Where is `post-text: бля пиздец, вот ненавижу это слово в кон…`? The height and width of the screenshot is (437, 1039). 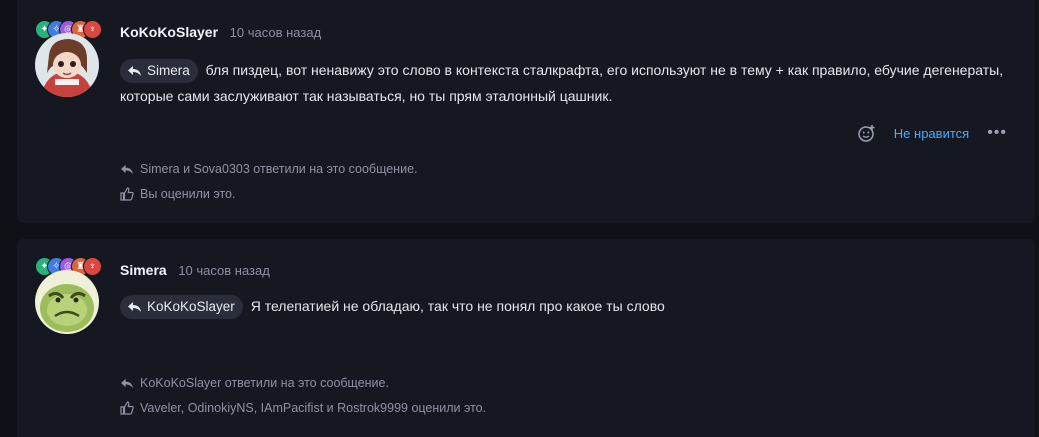 post-text: бля пиздец, вот ненавижу это слово в кон… is located at coordinates (562, 83).